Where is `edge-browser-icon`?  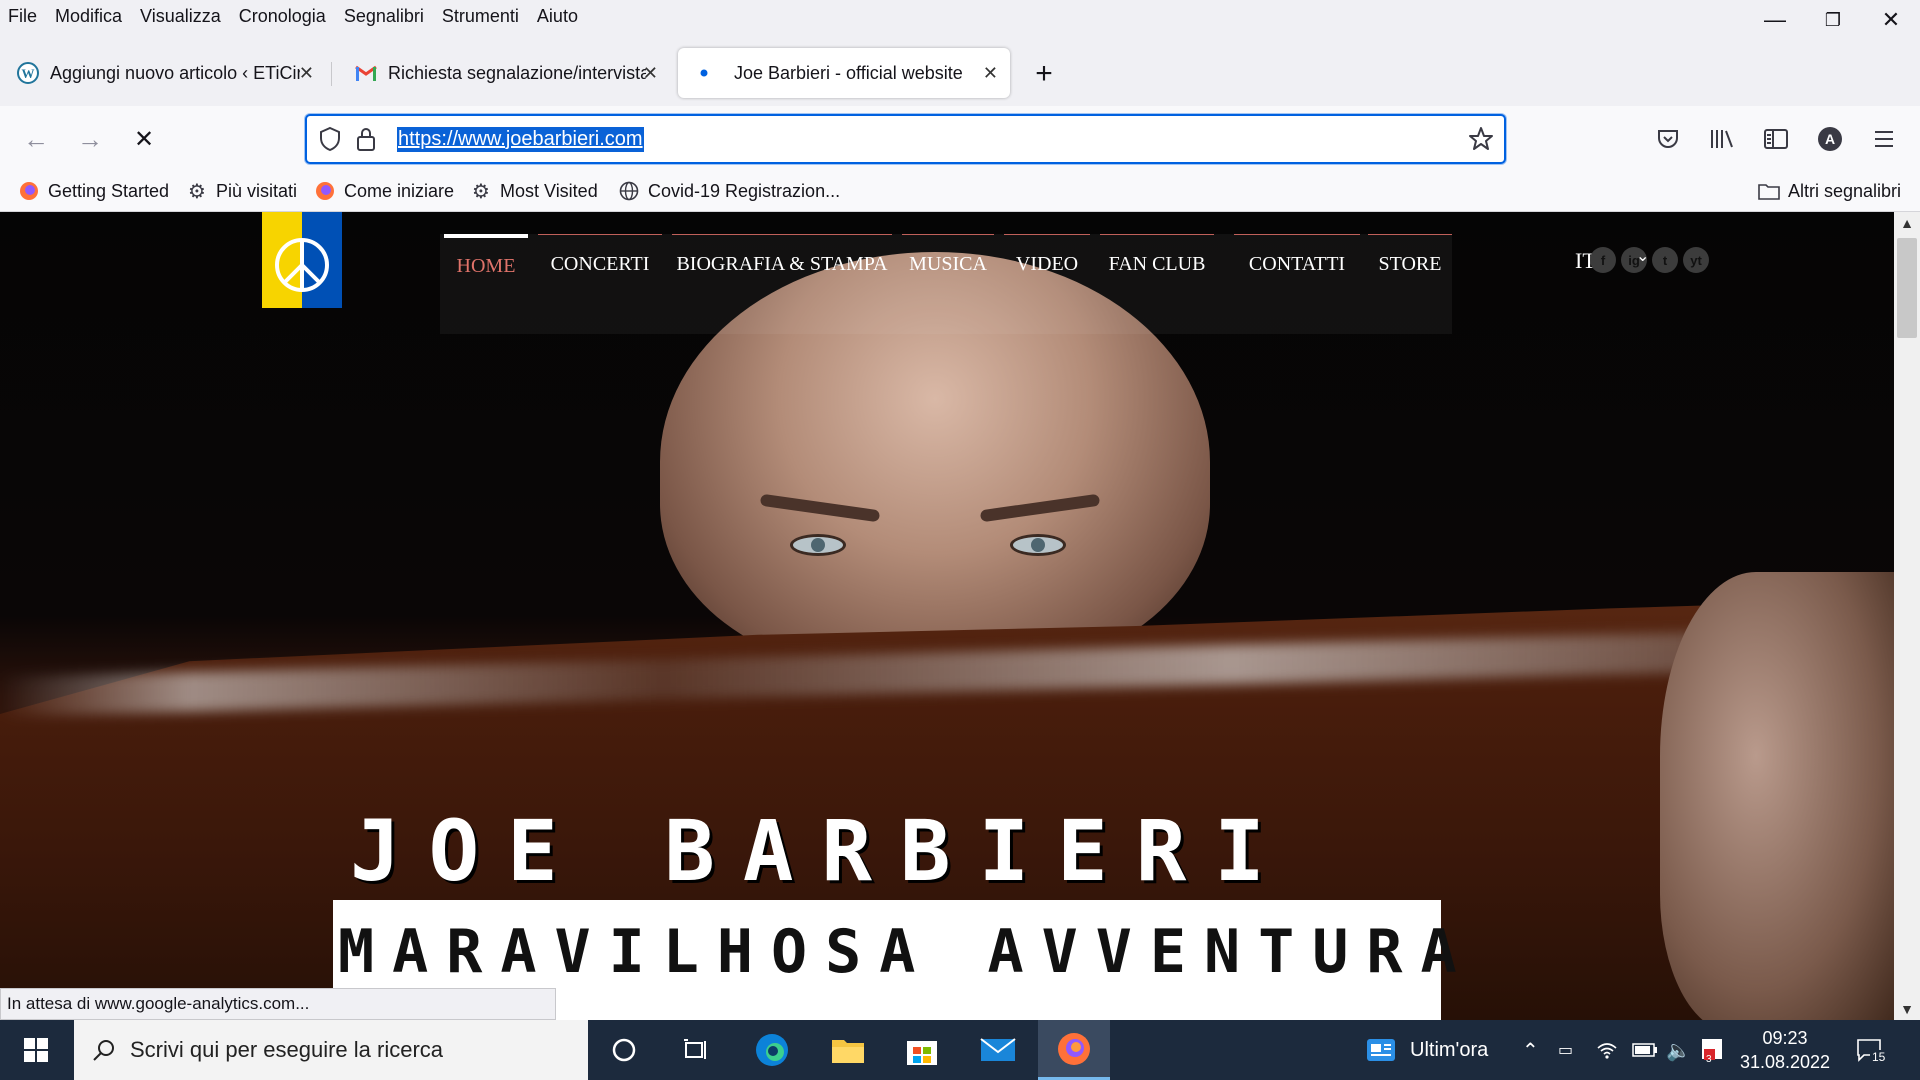 edge-browser-icon is located at coordinates (772, 1050).